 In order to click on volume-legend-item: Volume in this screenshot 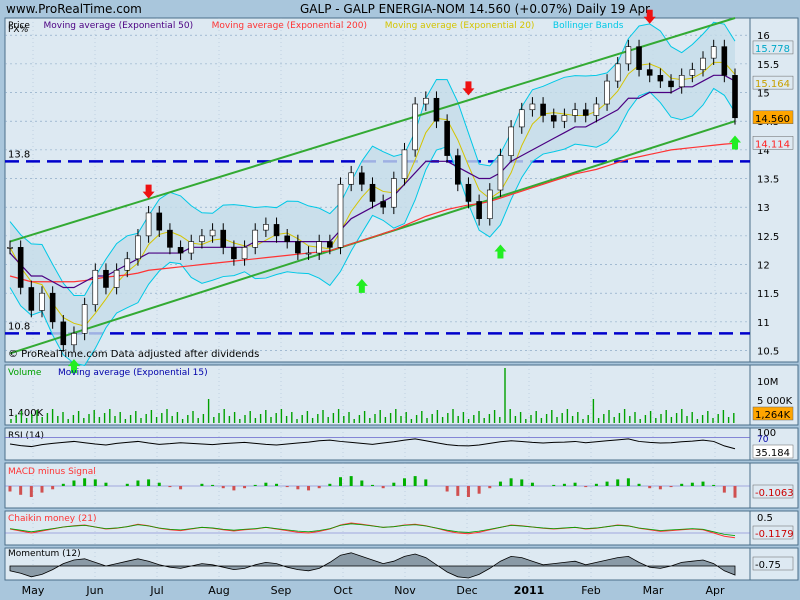, I will do `click(25, 373)`.